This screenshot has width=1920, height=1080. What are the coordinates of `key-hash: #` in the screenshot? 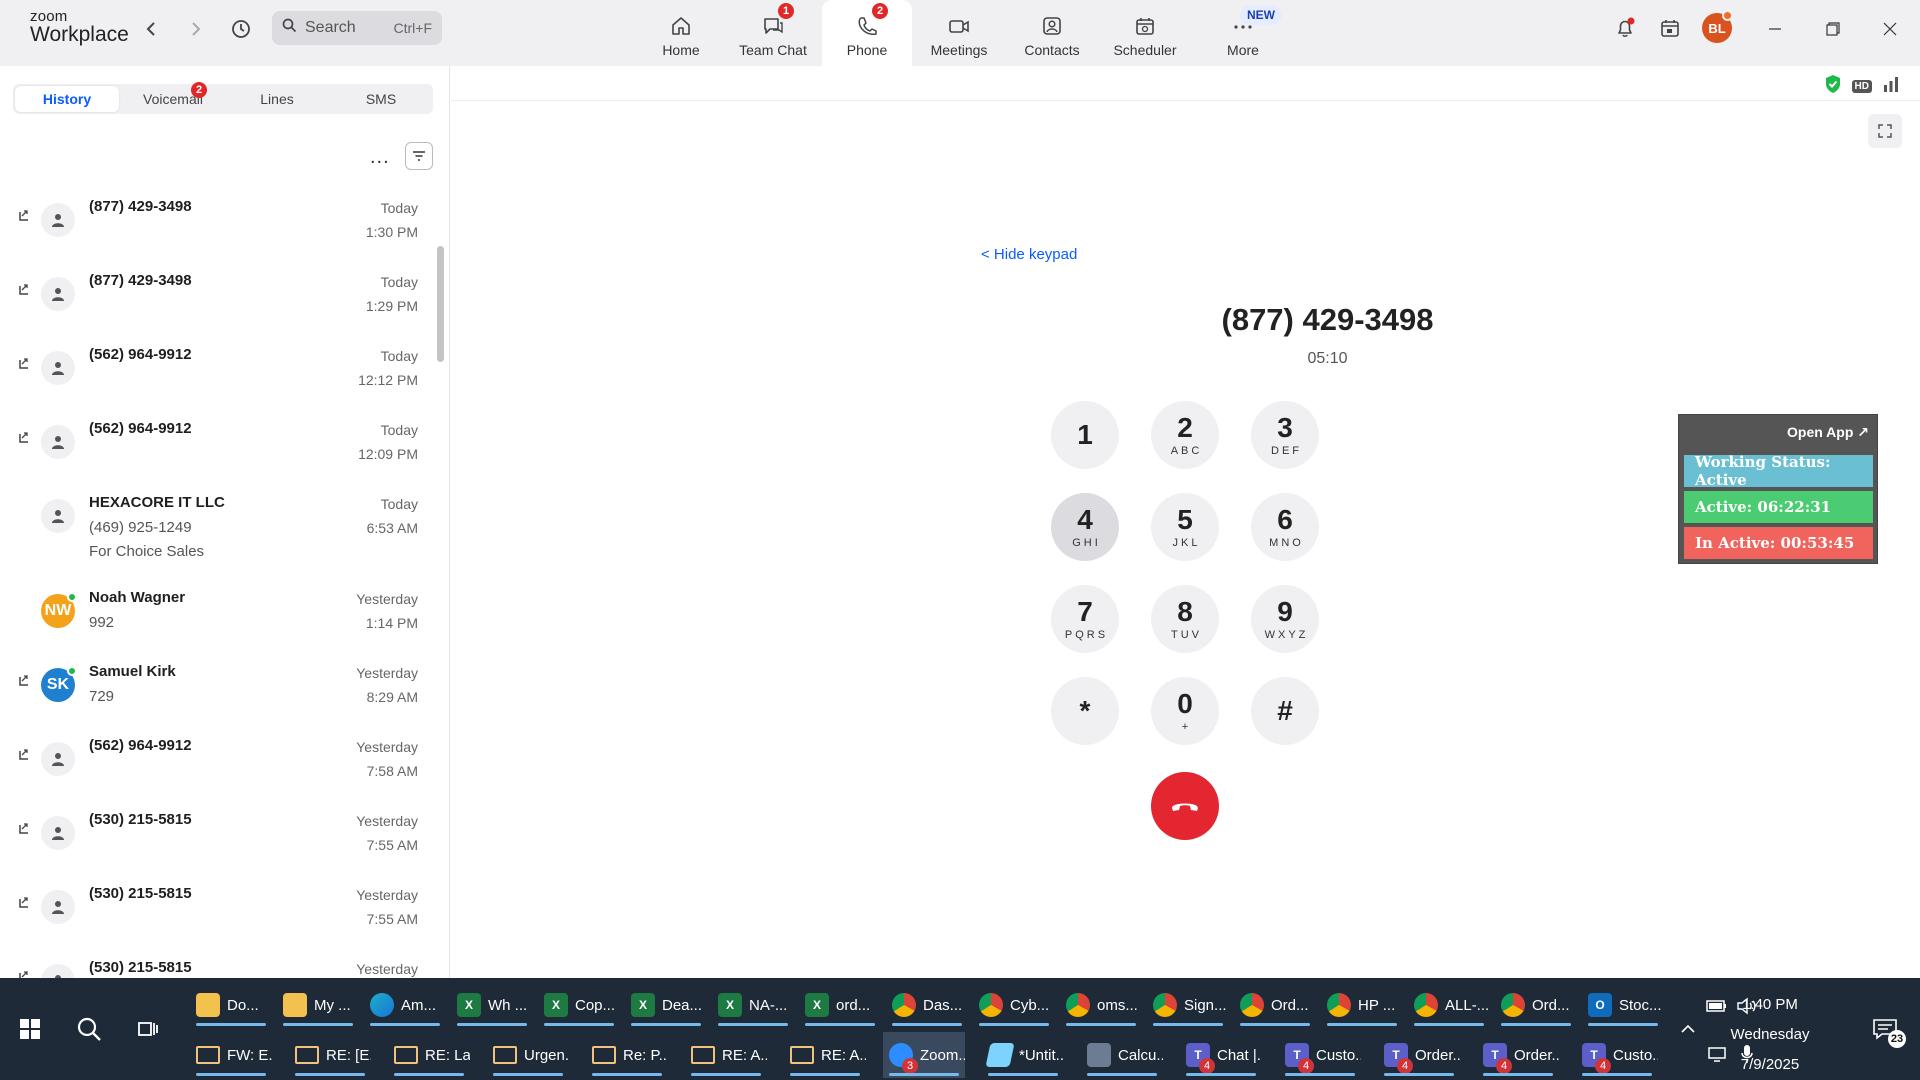 It's located at (1285, 711).